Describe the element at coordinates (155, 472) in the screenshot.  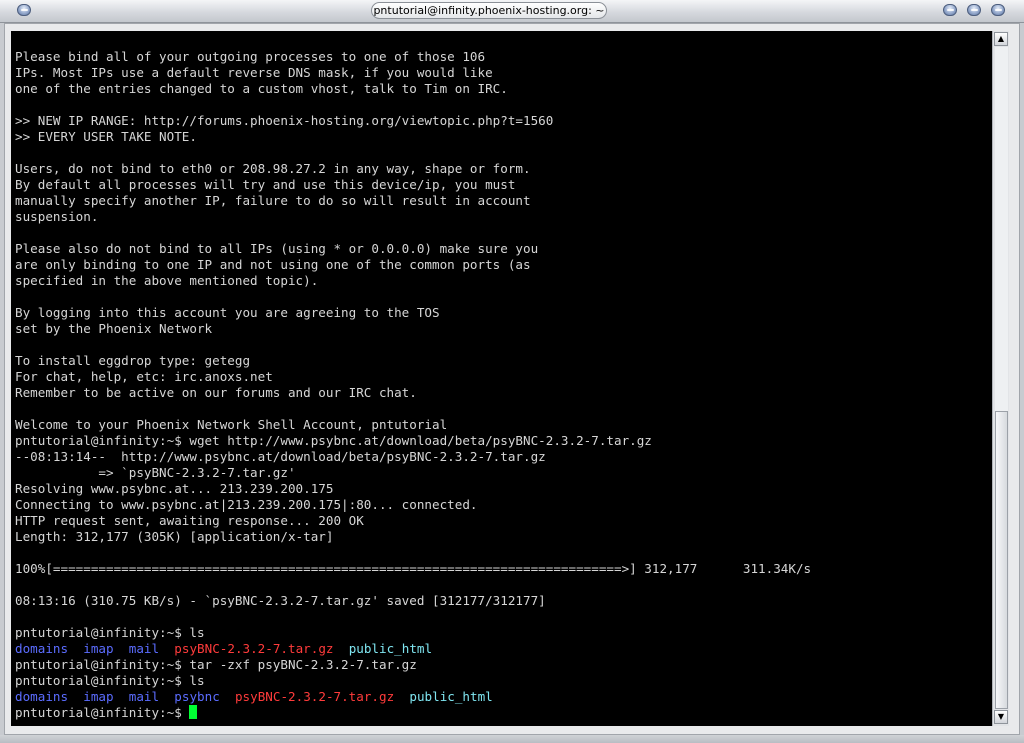
I see `terminal-line: => `psyBNC-2.3.2-7.tar.gz'` at that location.